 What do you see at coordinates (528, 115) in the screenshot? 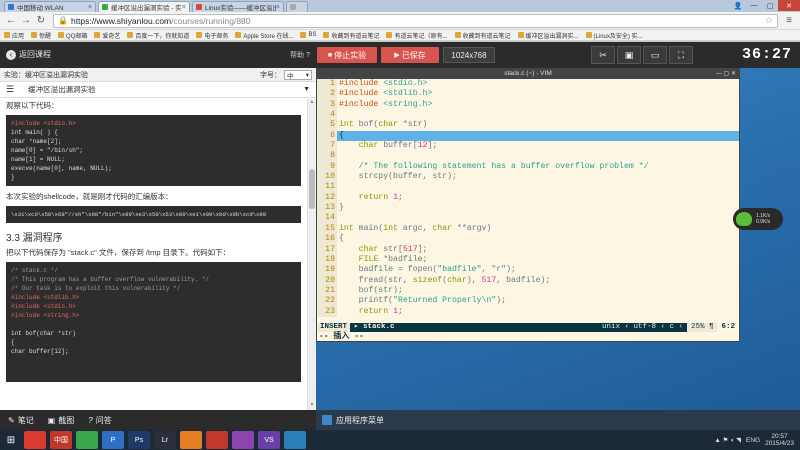
I see `vim-line: 4` at bounding box center [528, 115].